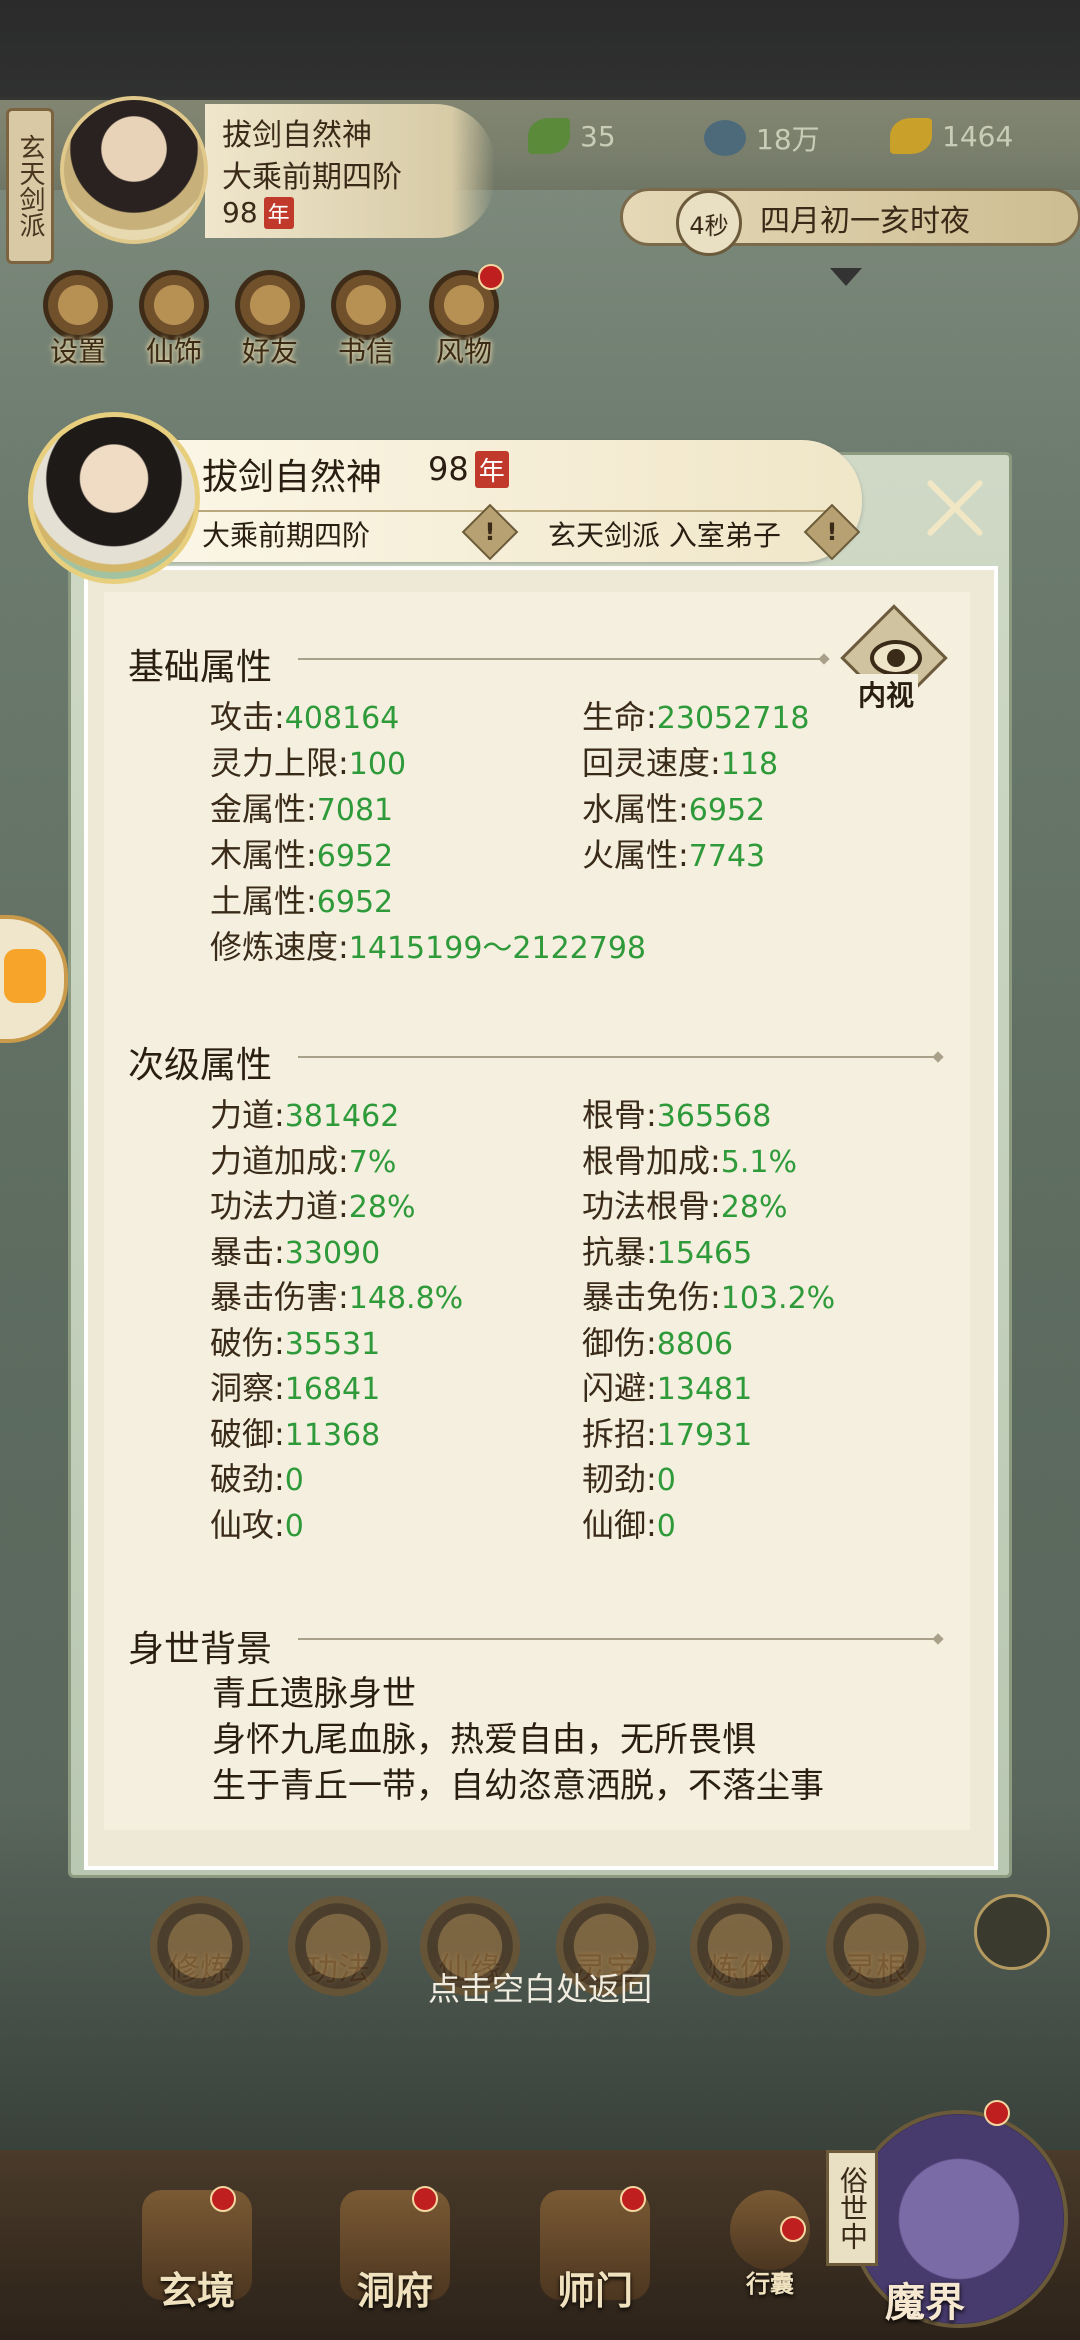 This screenshot has width=1080, height=2340. What do you see at coordinates (646, 1297) in the screenshot?
I see `attr-label: 暴击免伤` at bounding box center [646, 1297].